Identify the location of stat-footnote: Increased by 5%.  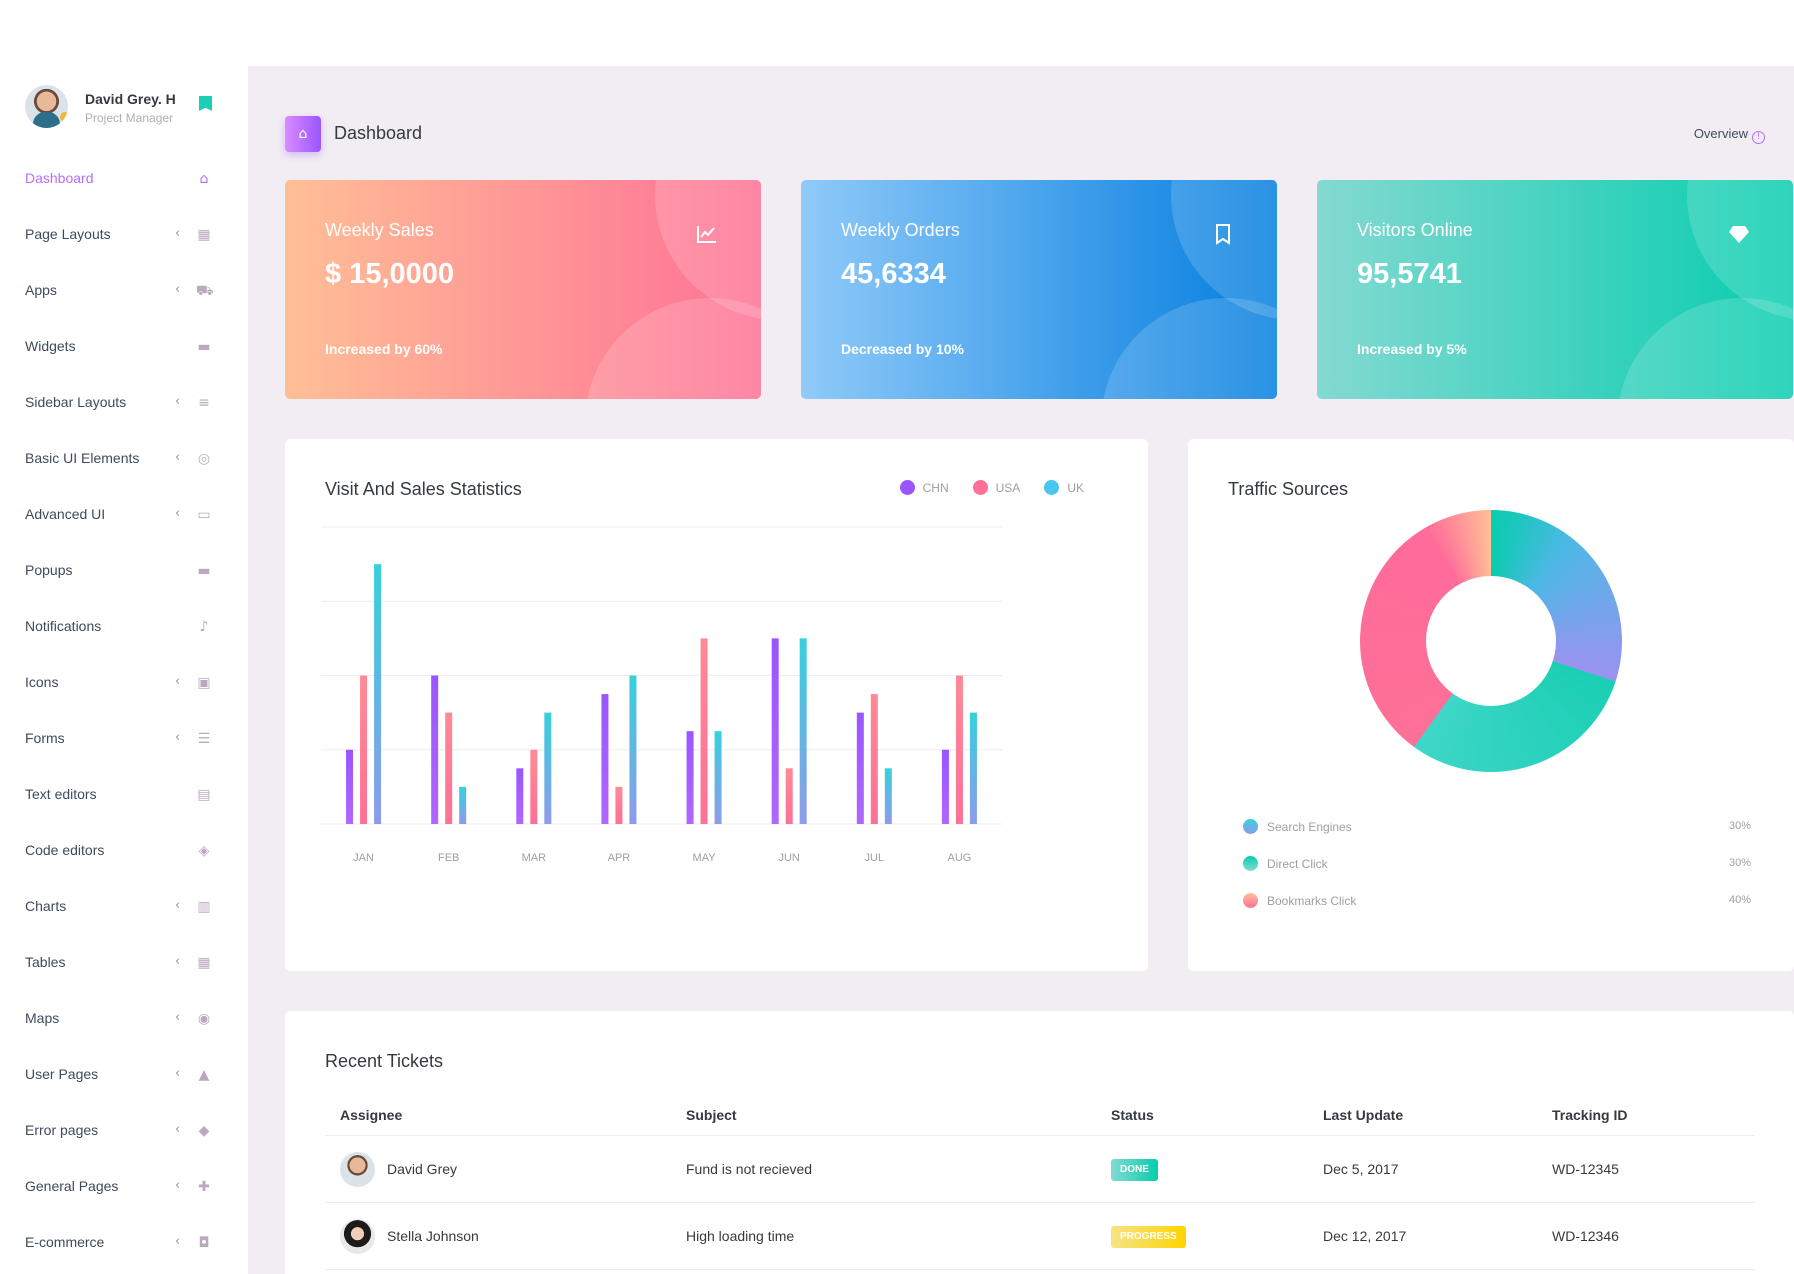
(1412, 349).